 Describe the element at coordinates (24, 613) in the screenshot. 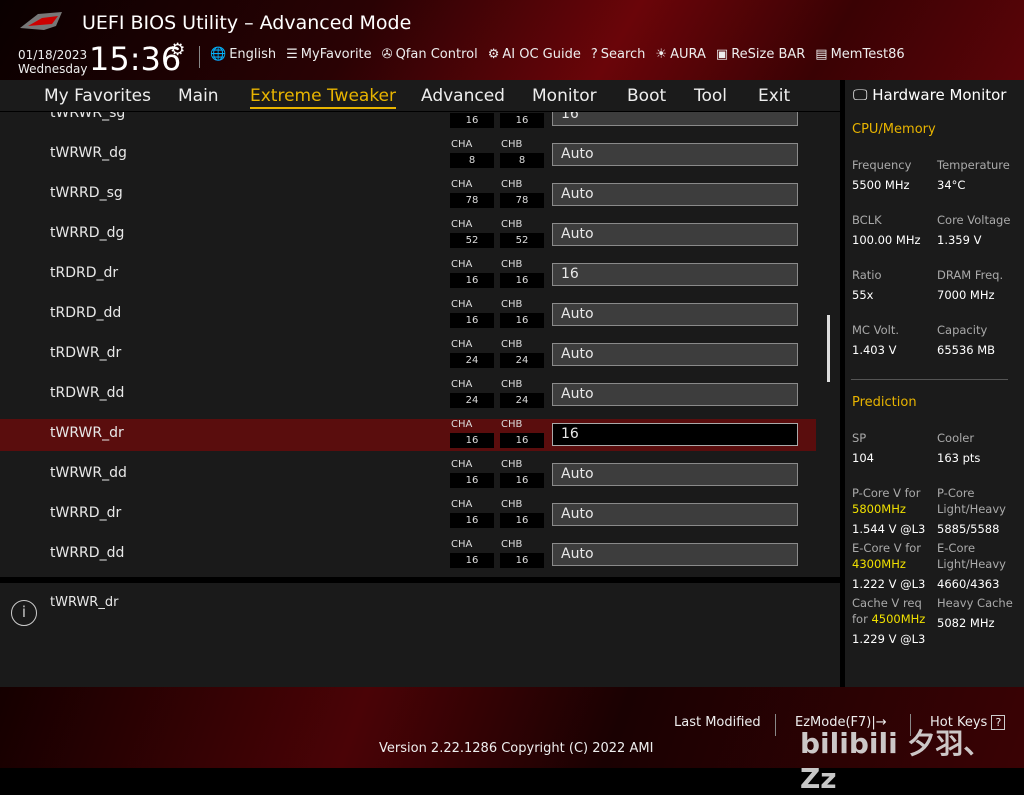

I see `info-icon: i` at that location.